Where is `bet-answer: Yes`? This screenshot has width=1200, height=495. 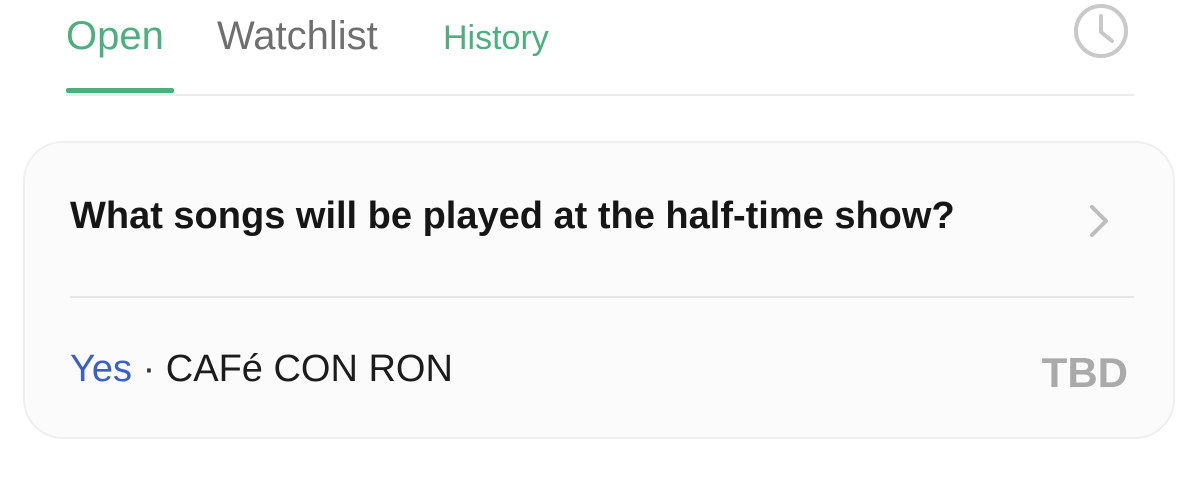 bet-answer: Yes is located at coordinates (101, 369).